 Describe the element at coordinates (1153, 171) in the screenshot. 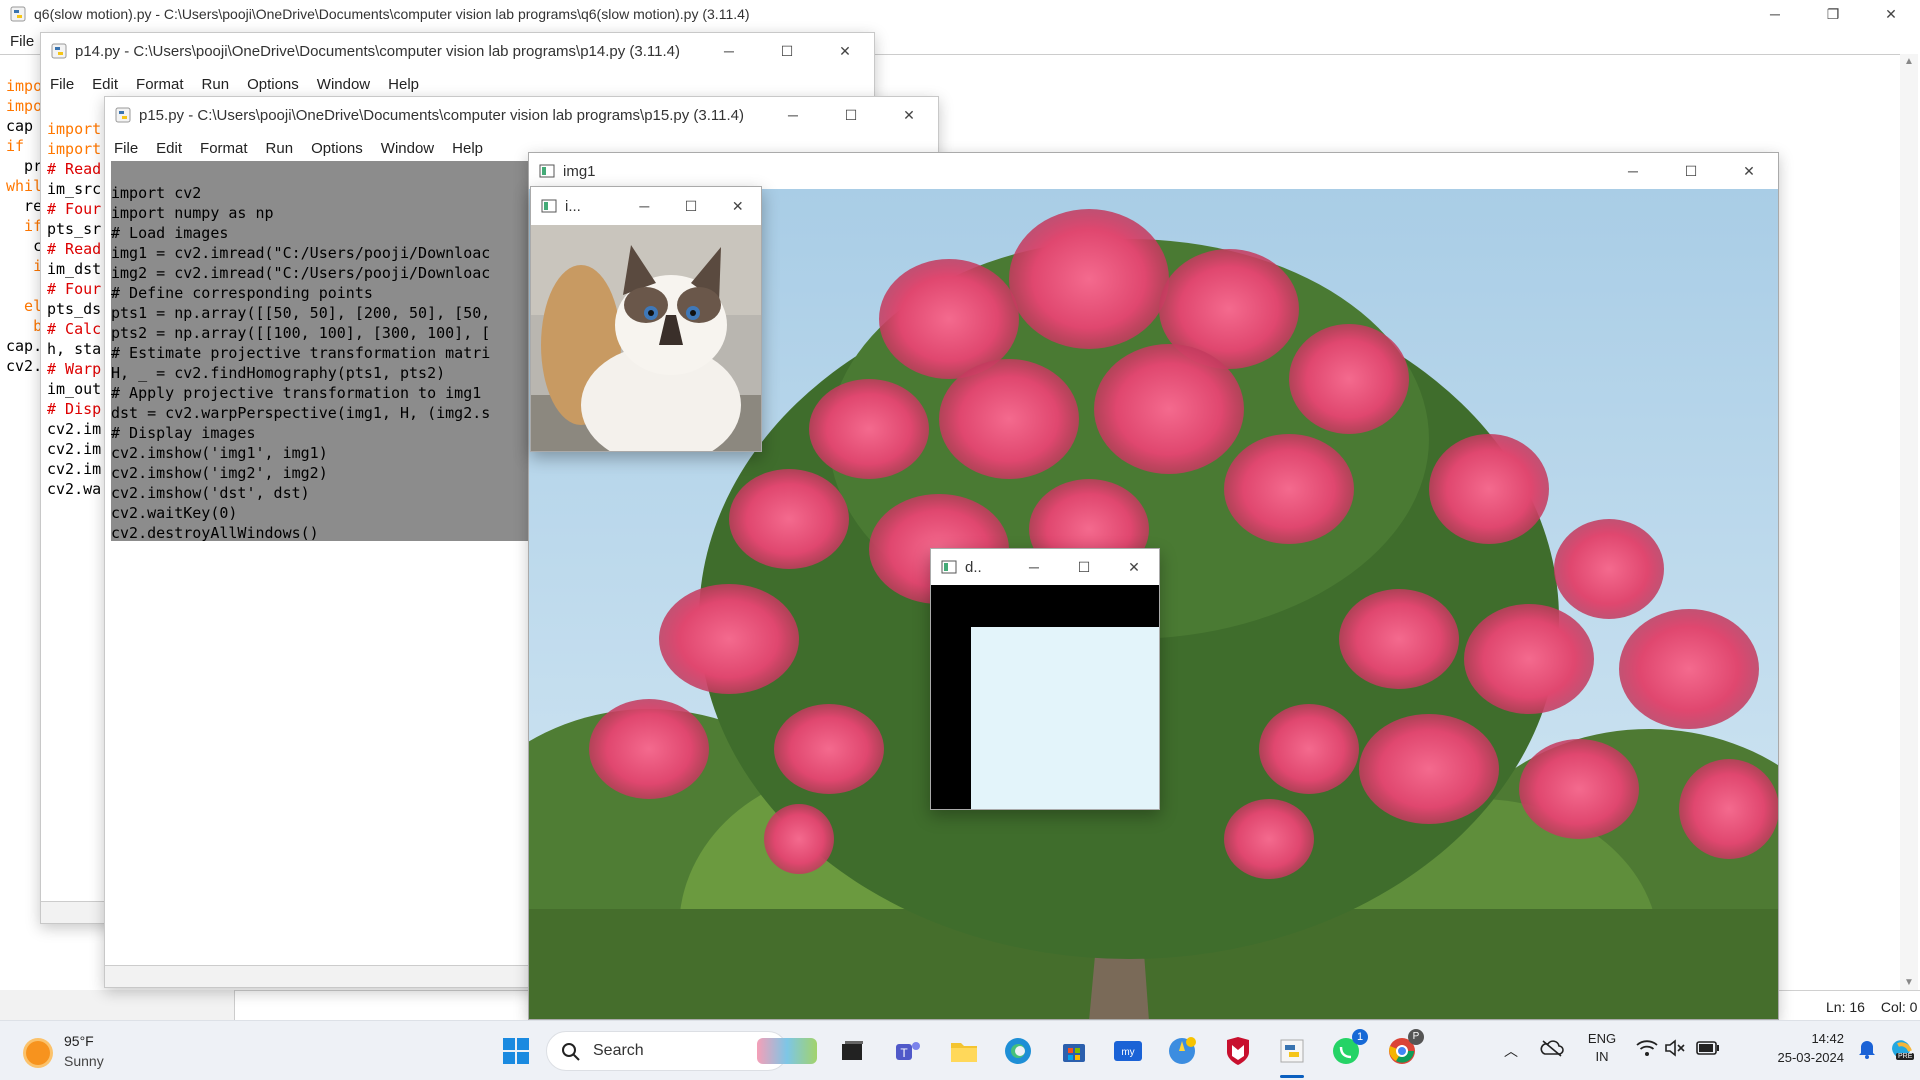

I see `img1-title-bar: img1 ─ ☐ ✕` at that location.